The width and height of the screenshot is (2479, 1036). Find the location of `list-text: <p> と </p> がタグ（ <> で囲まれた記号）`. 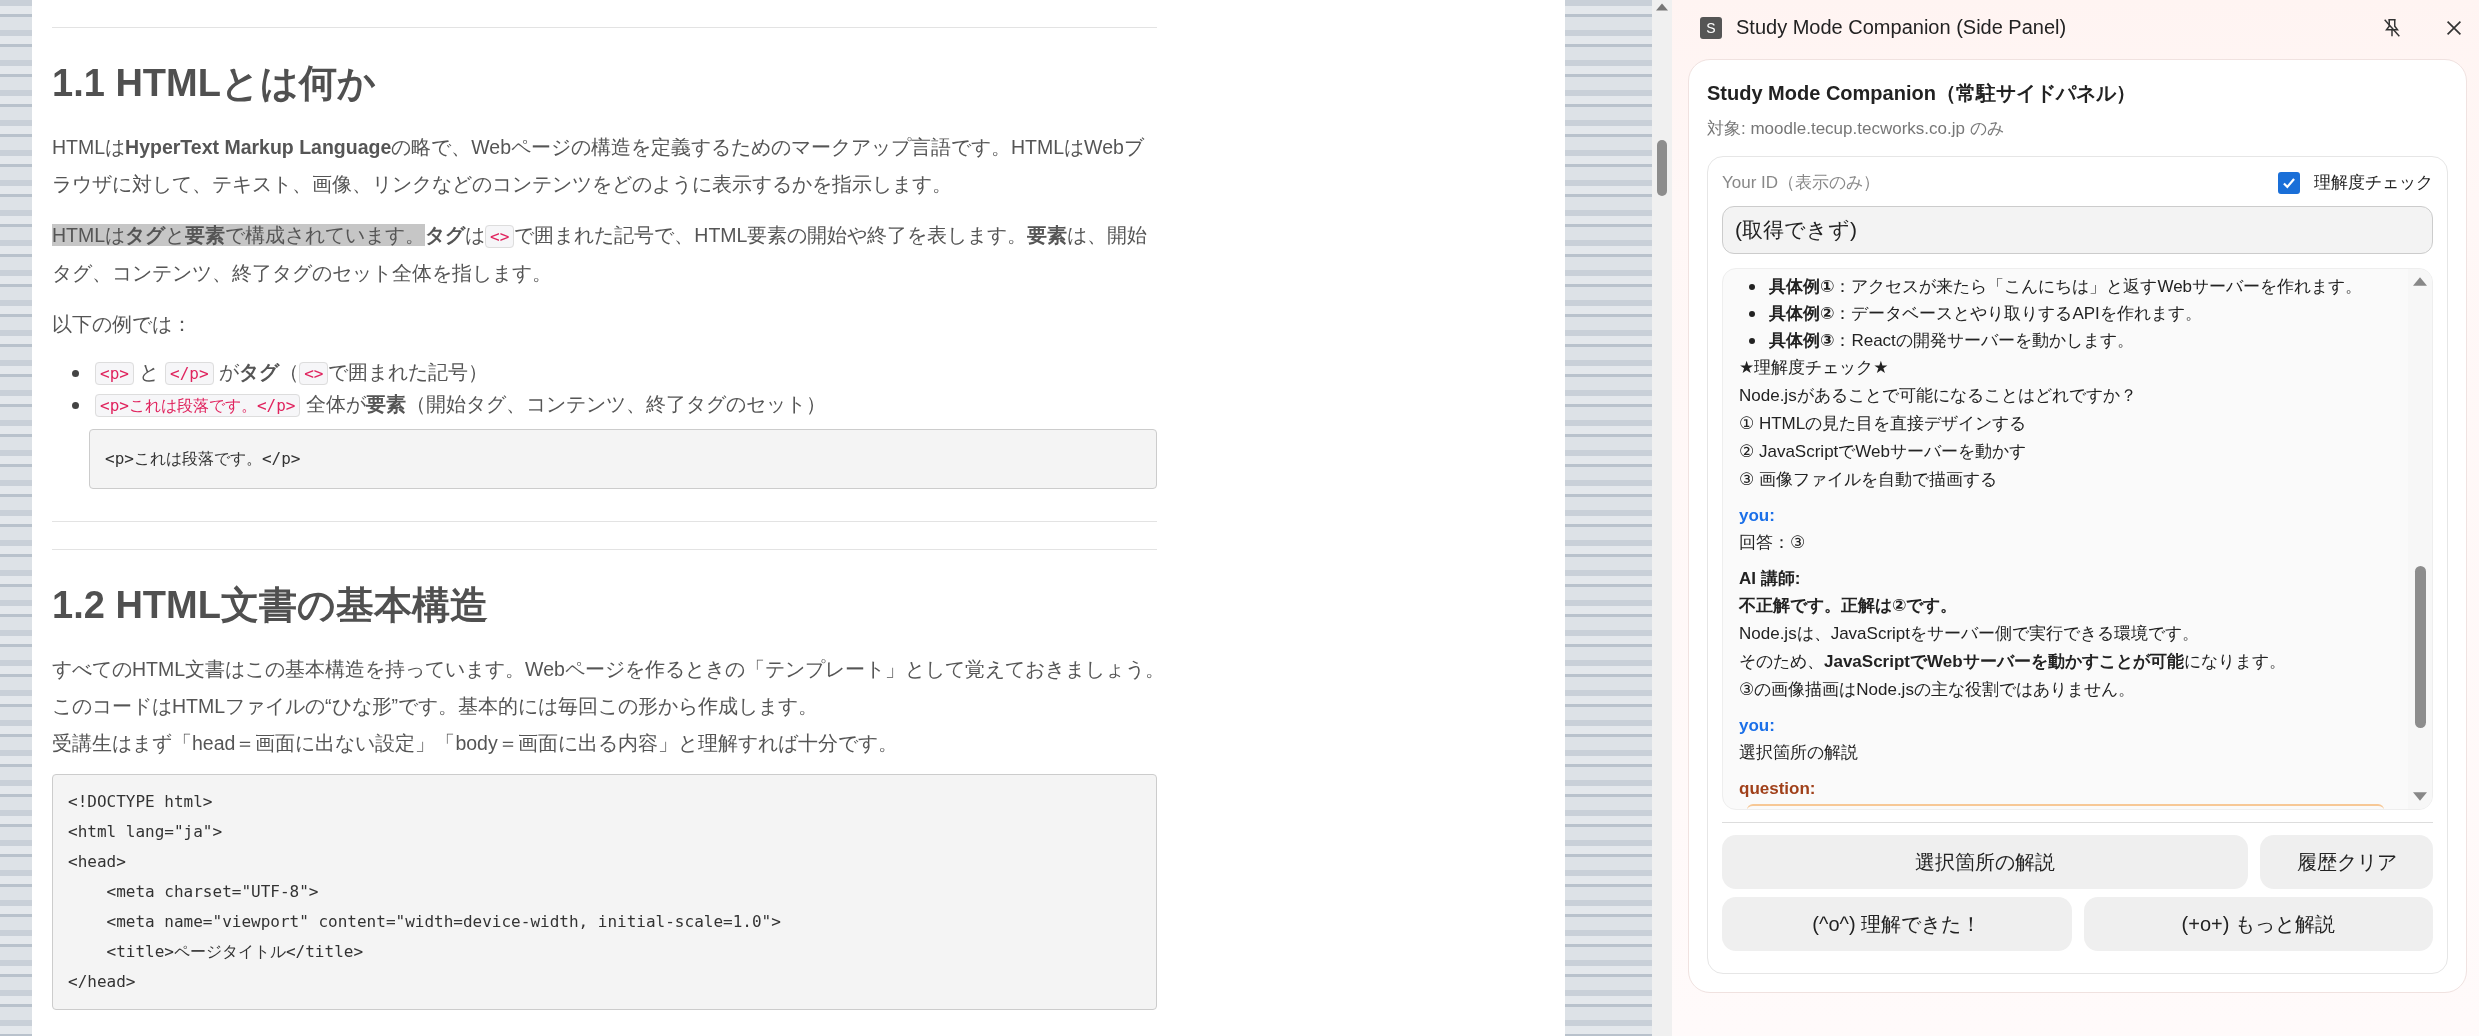

list-text: <p> と </p> がタグ（ <> で囲まれた記号） is located at coordinates (292, 373).